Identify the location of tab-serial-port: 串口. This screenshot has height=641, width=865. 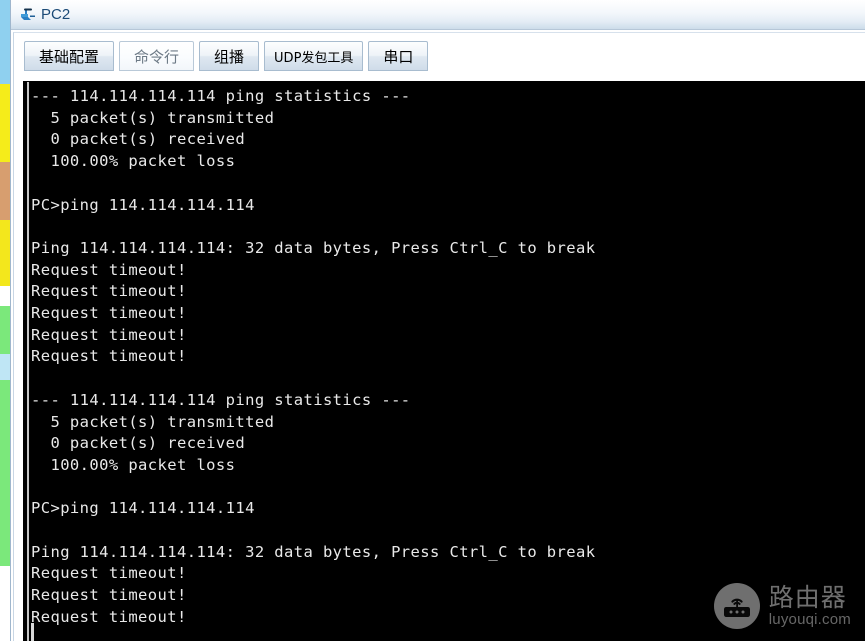
(398, 56).